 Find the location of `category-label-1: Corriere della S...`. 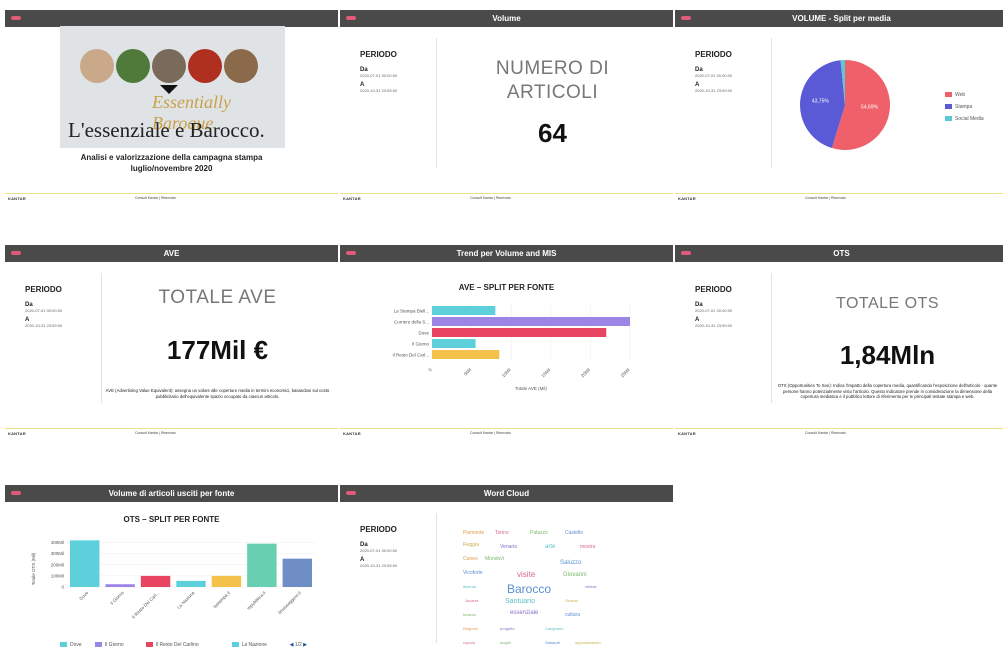

category-label-1: Corriere della S... is located at coordinates (411, 322).